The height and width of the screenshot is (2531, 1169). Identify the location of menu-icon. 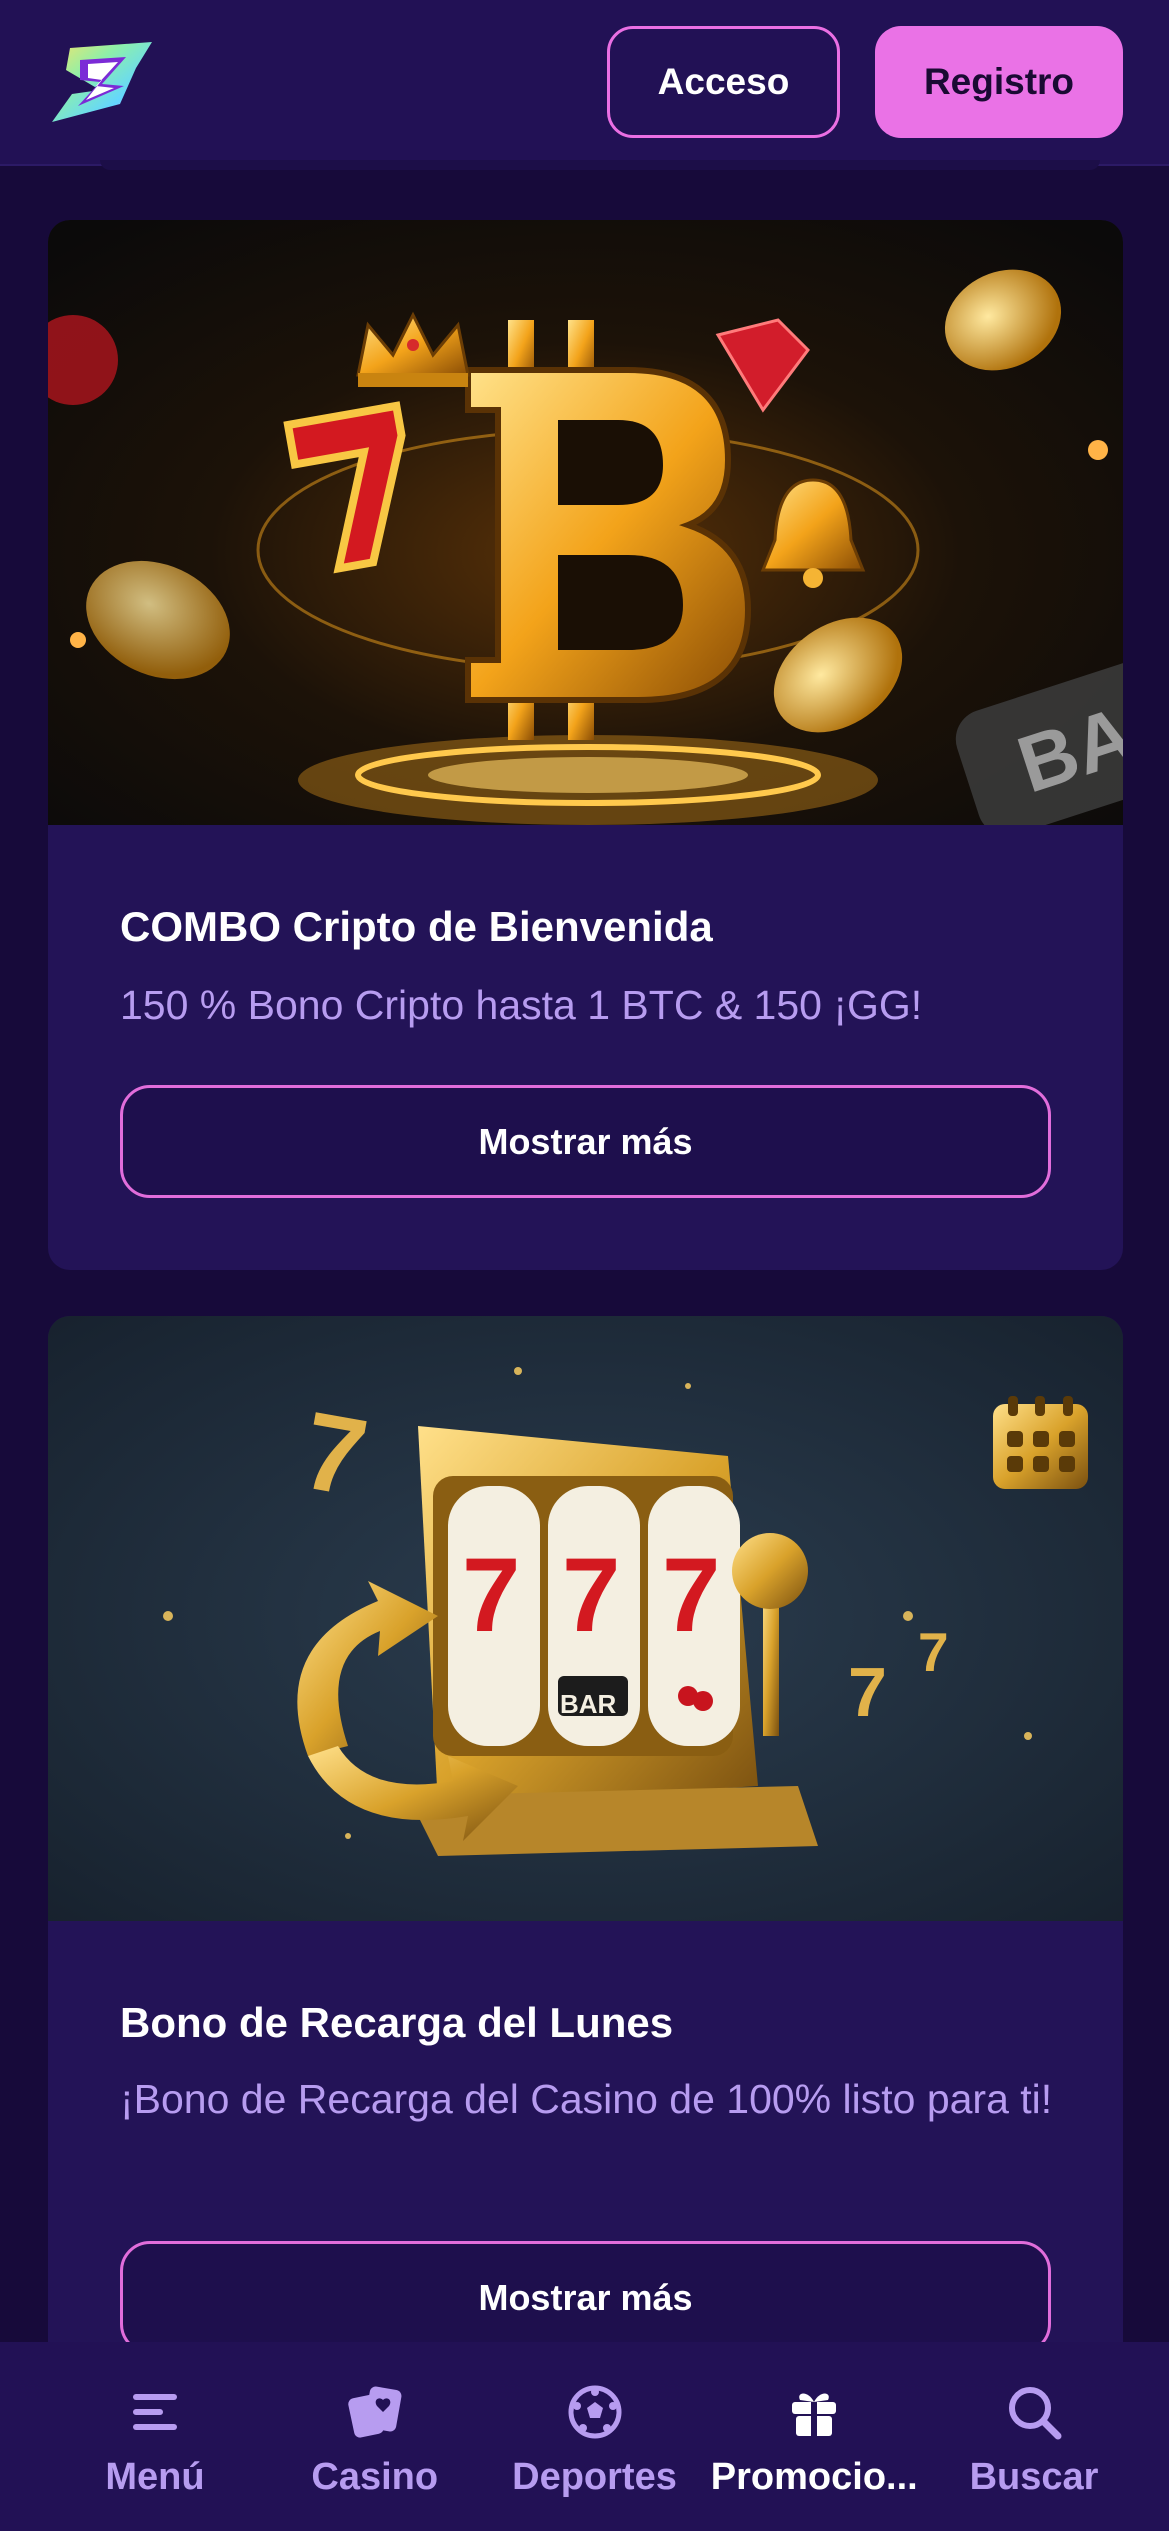
(155, 2412).